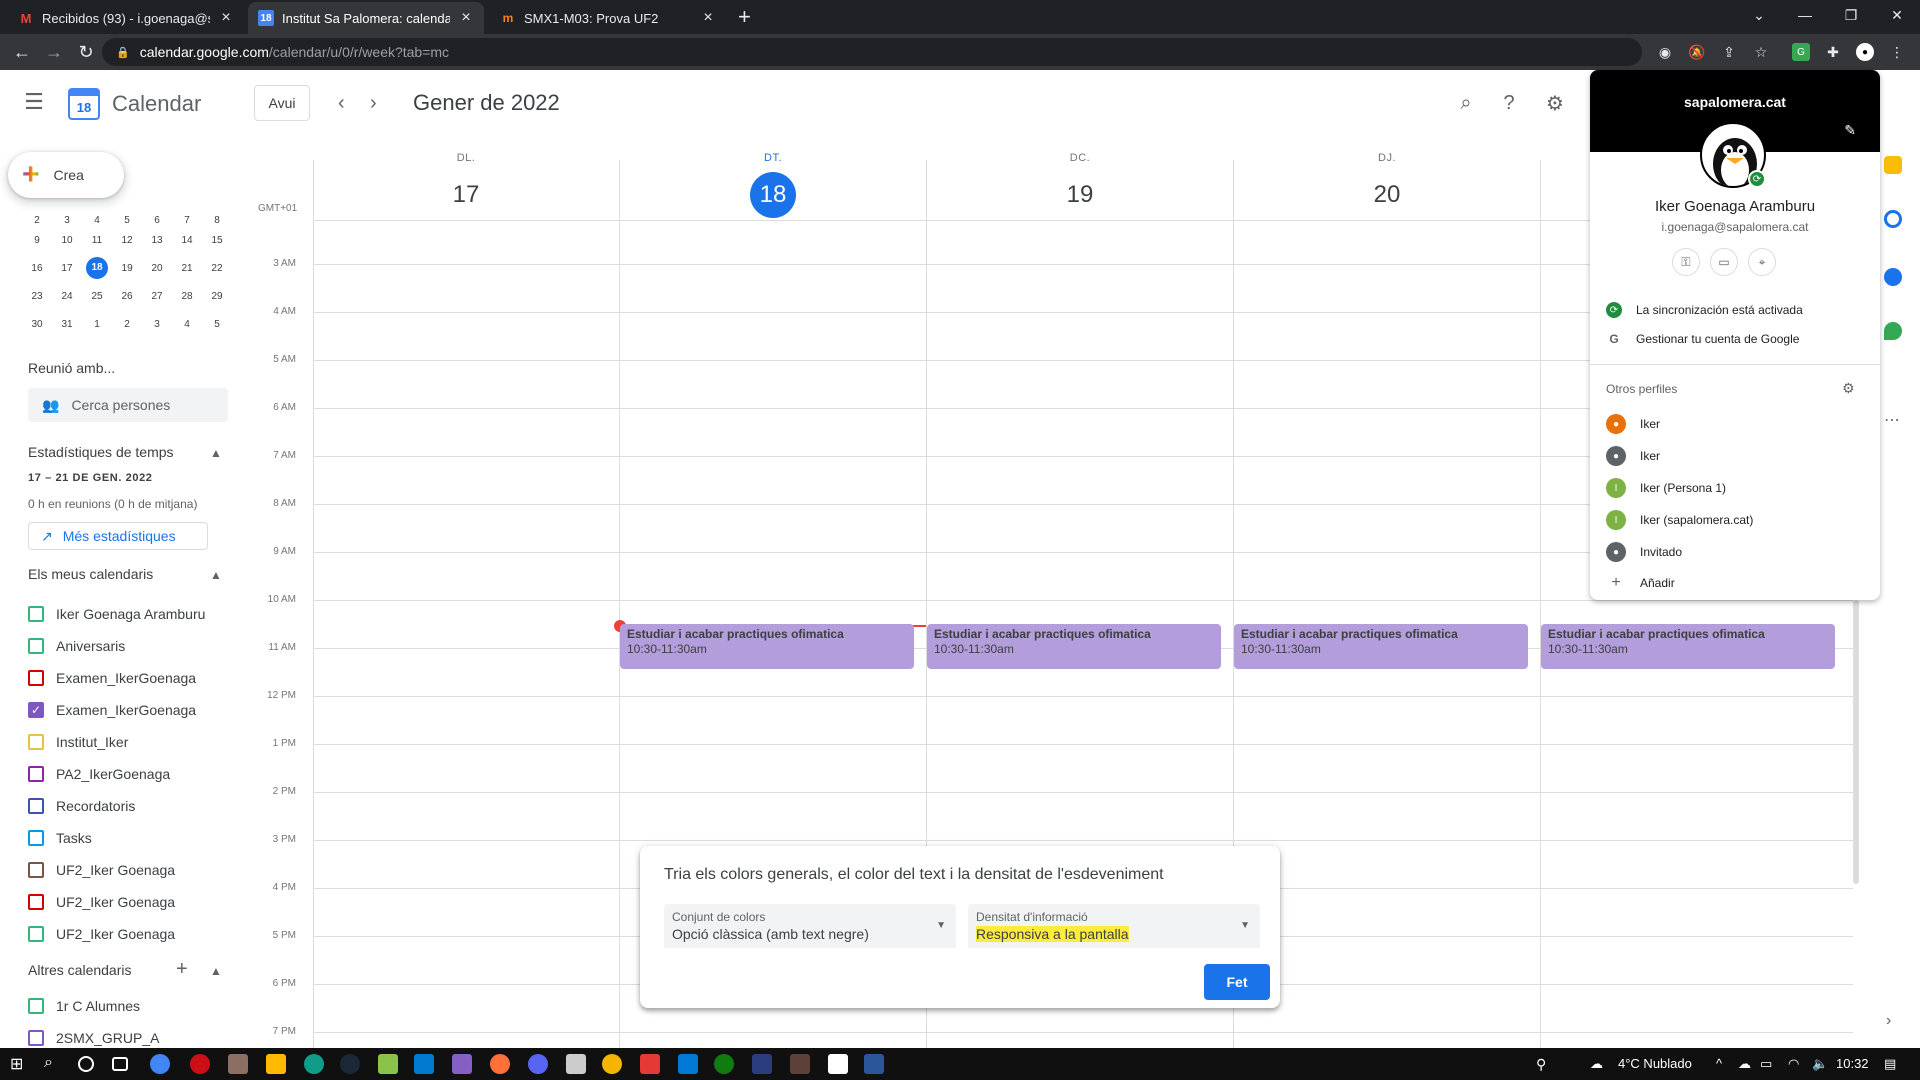  Describe the element at coordinates (1893, 331) in the screenshot. I see `maps-icon` at that location.